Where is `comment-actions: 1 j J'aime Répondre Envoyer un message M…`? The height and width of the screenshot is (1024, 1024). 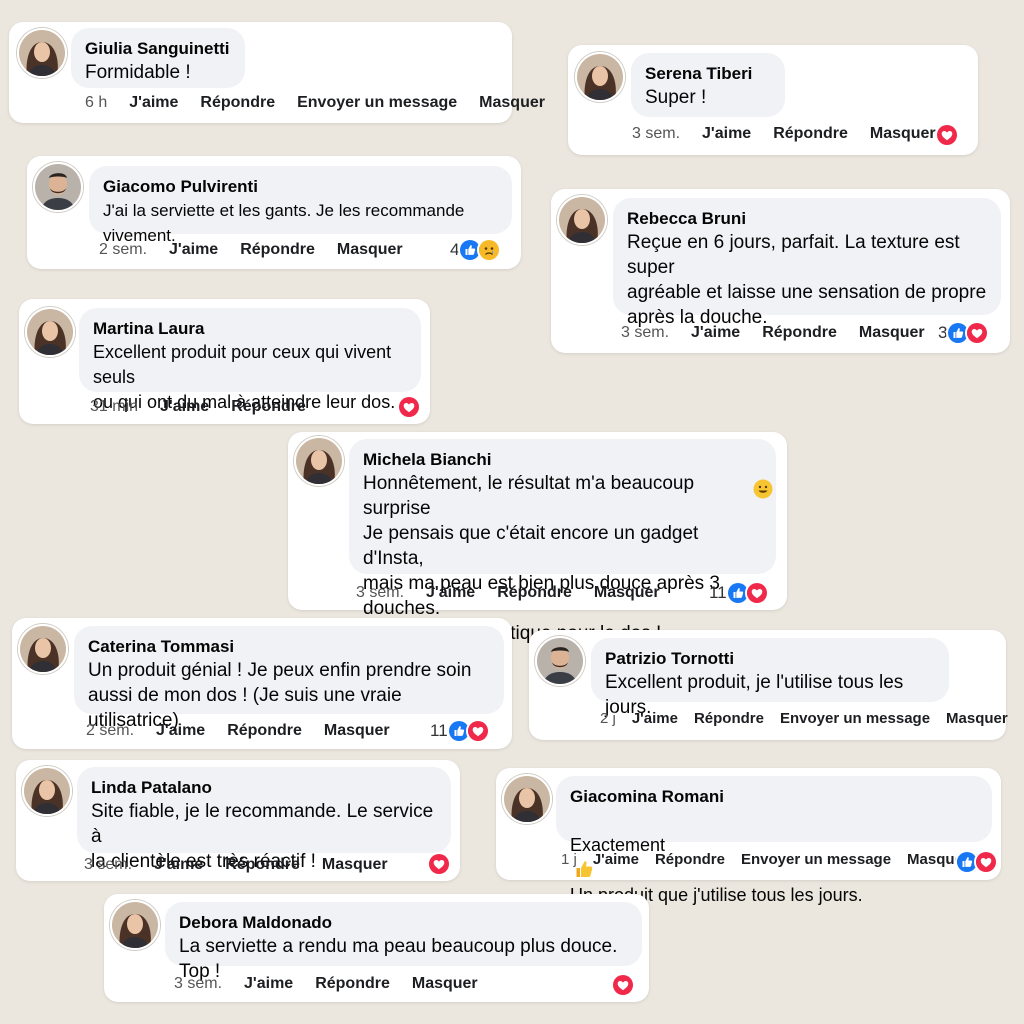 comment-actions: 1 j J'aime Répondre Envoyer un message M… is located at coordinates (765, 859).